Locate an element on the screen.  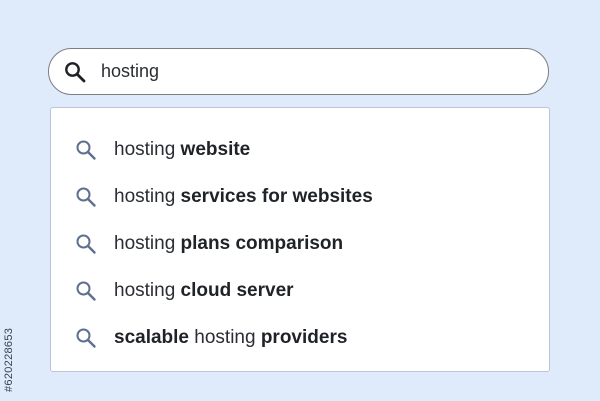
suggestion-text: hosting cloud server is located at coordinates (204, 291).